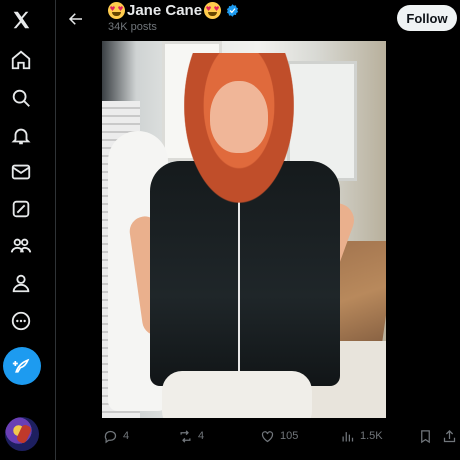 The width and height of the screenshot is (460, 460). I want to click on post-actions: 4 4 105 1.5K, so click(258, 436).